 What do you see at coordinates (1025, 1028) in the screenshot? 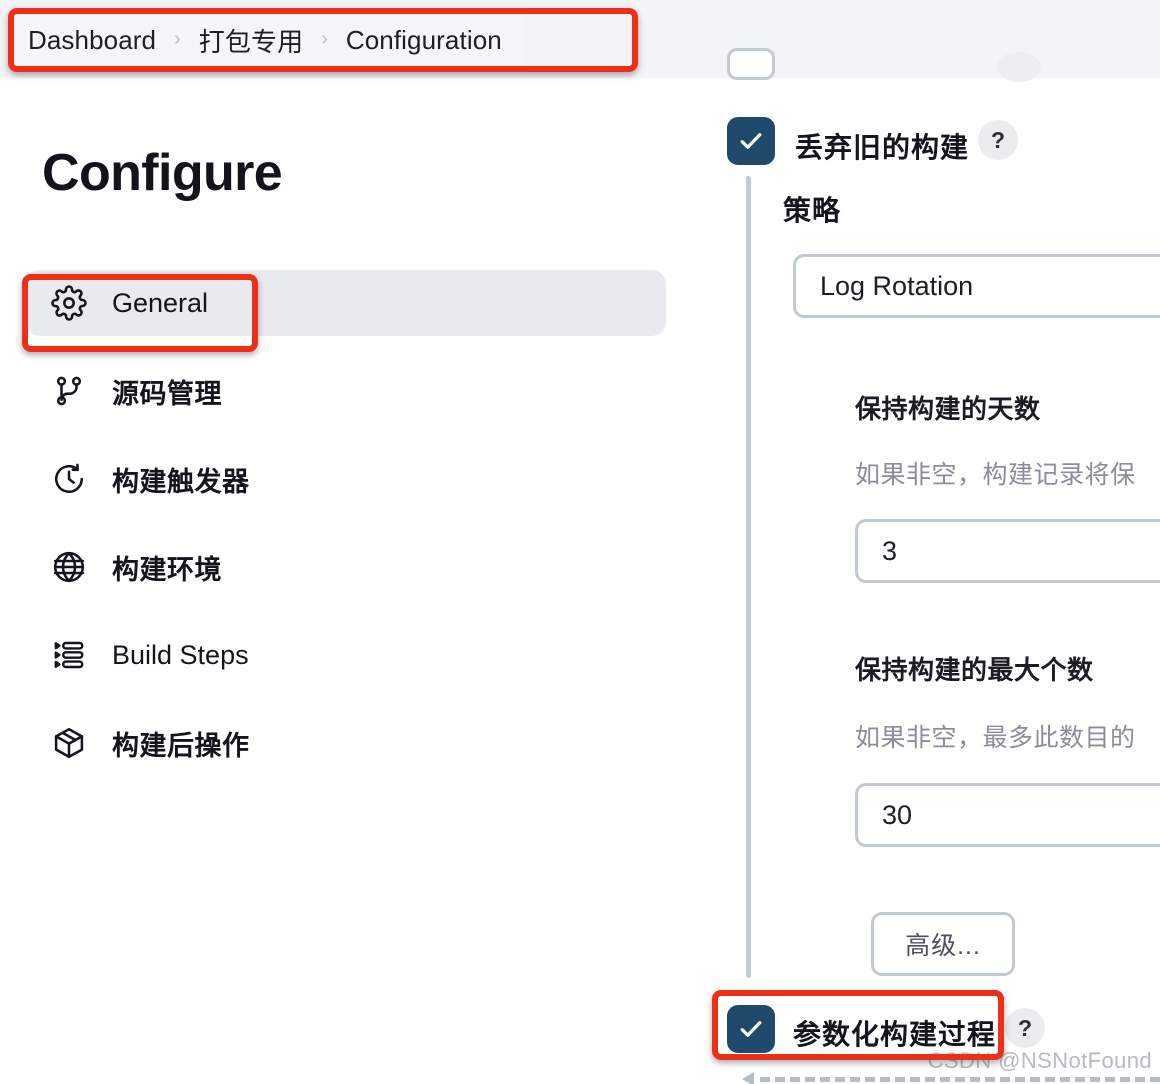
I see `parameterized-build-help-icon: ?` at bounding box center [1025, 1028].